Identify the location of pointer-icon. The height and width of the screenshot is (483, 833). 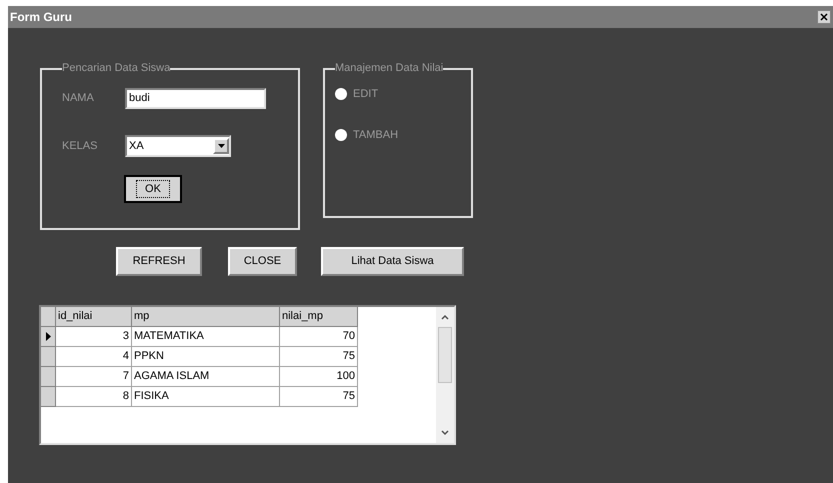
(48, 336).